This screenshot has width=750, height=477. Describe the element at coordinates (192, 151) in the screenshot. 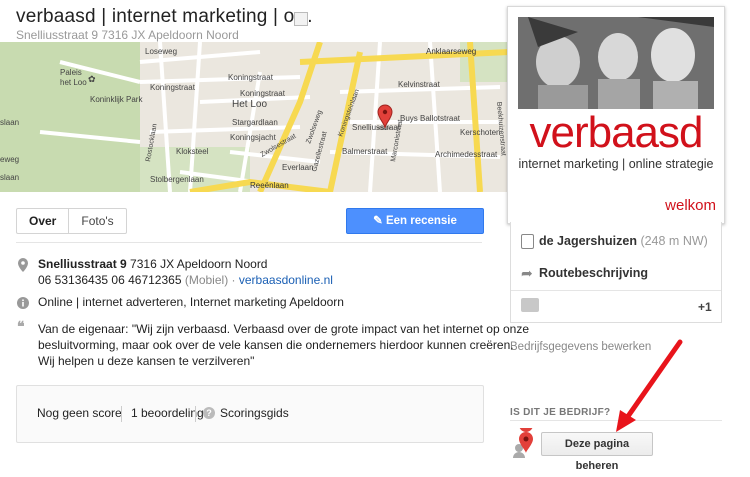

I see `map-label: Kloksteel` at that location.